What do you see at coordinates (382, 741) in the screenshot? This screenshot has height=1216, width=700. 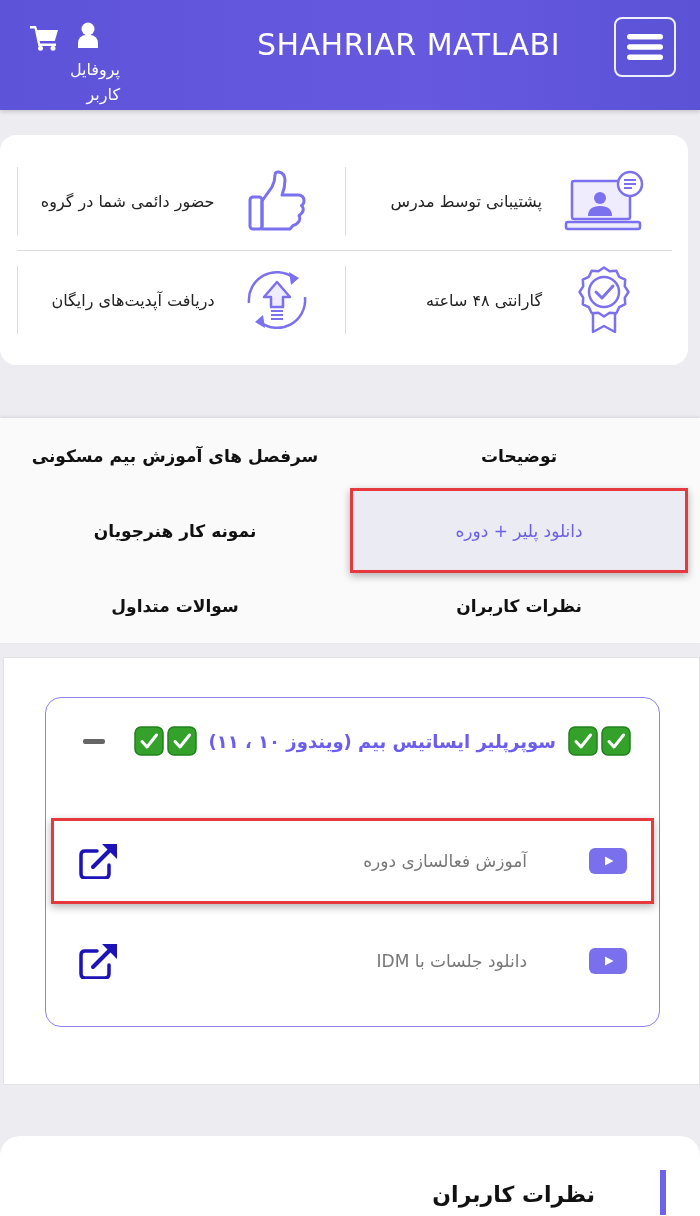 I see `course-title: سوپرپلیر ایساتیس بیم (ویندوز ۱۰ ، ۱۱)` at bounding box center [382, 741].